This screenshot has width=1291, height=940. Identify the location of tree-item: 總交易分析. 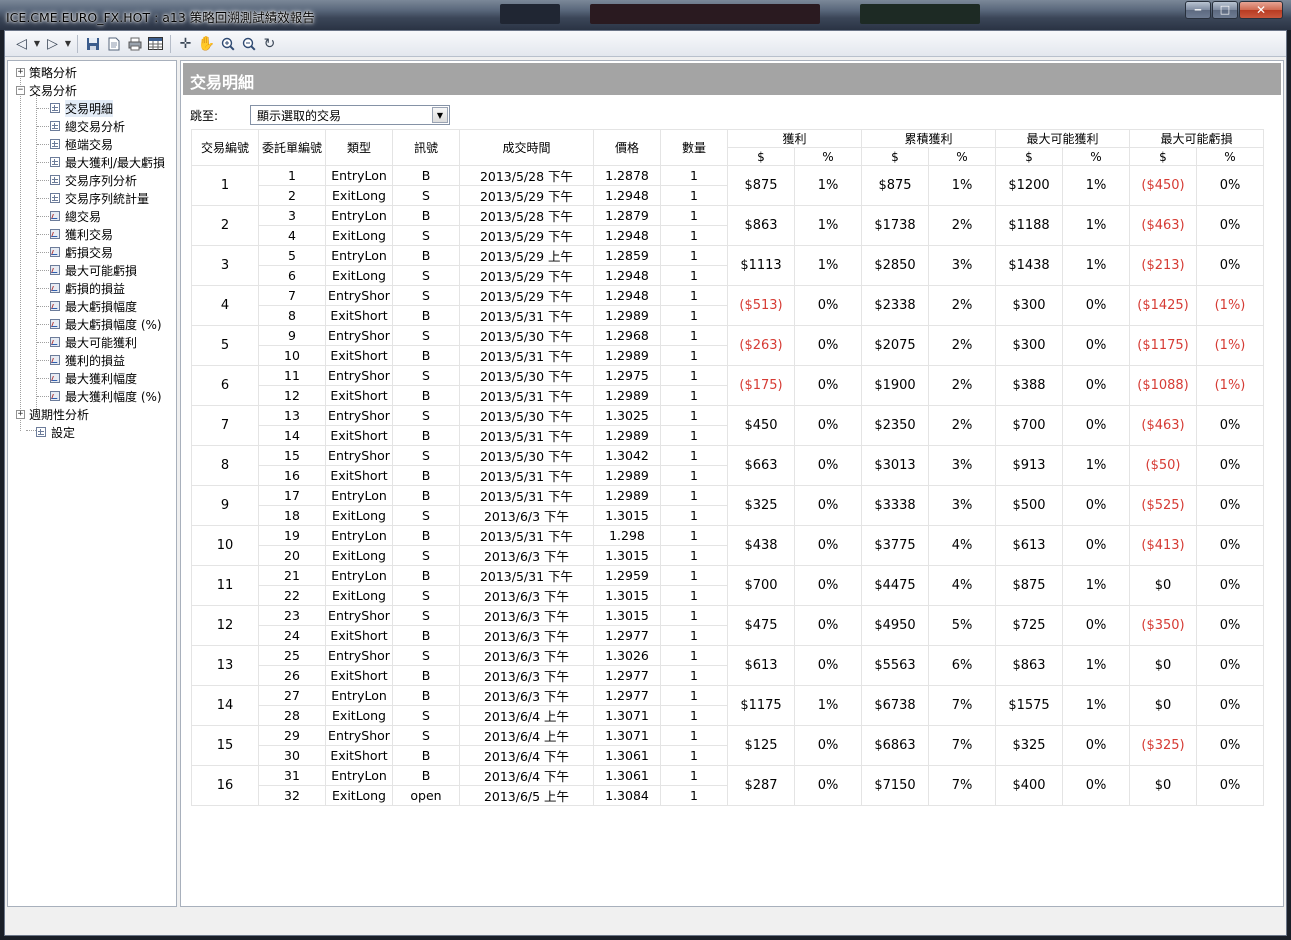
(87, 126).